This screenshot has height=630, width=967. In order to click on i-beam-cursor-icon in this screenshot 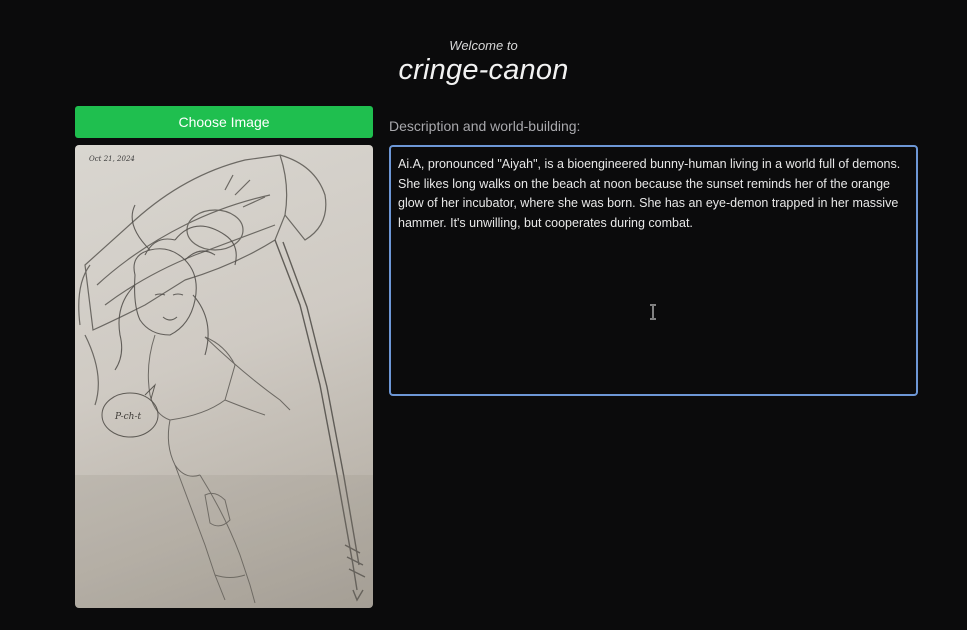, I will do `click(653, 312)`.